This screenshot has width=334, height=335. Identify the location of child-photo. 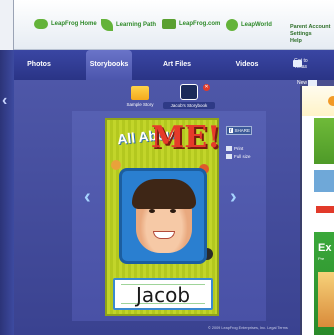
(163, 216).